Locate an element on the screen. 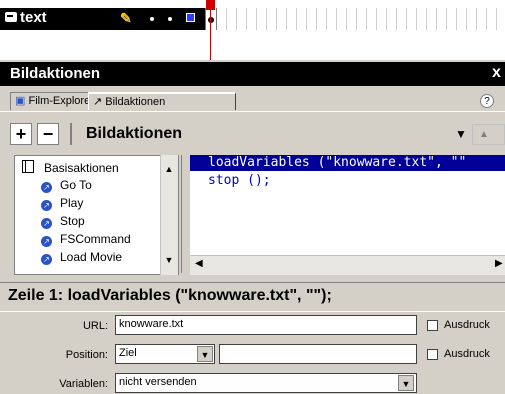 Image resolution: width=505 pixels, height=394 pixels. tab-bildaktionen-label: Bildaktionen is located at coordinates (135, 102).